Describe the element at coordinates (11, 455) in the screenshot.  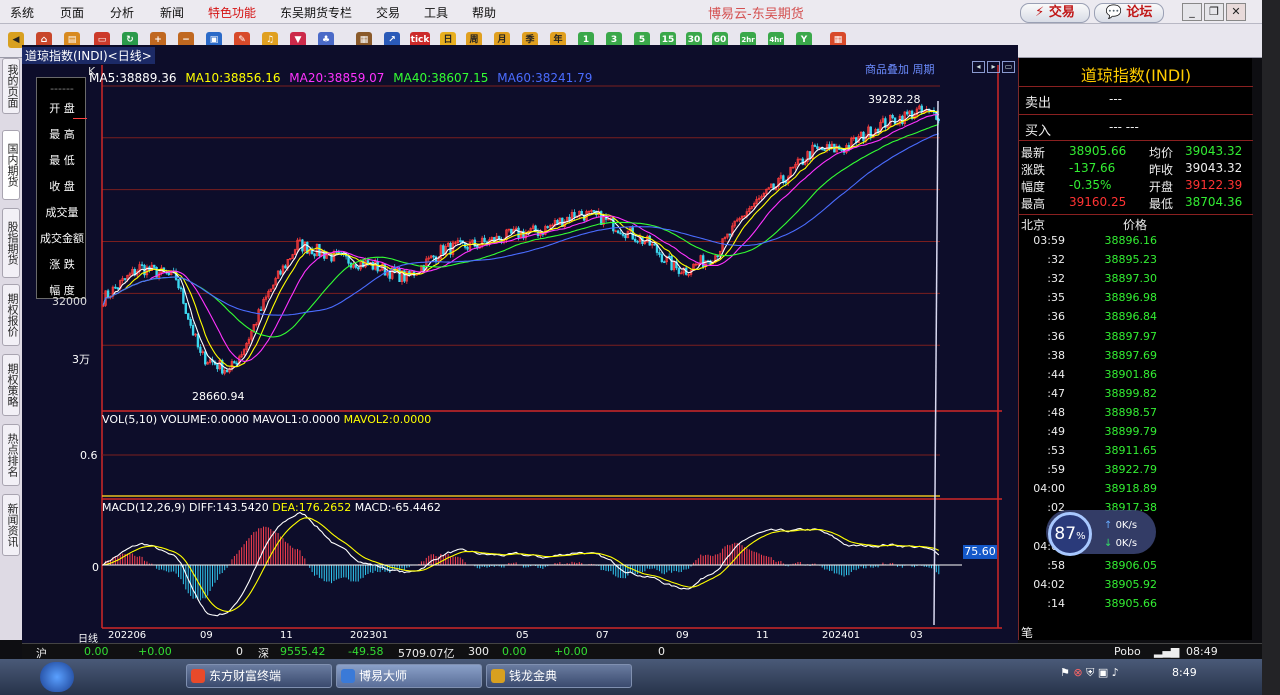
I see `tab-hot-ranking: 热点排名` at that location.